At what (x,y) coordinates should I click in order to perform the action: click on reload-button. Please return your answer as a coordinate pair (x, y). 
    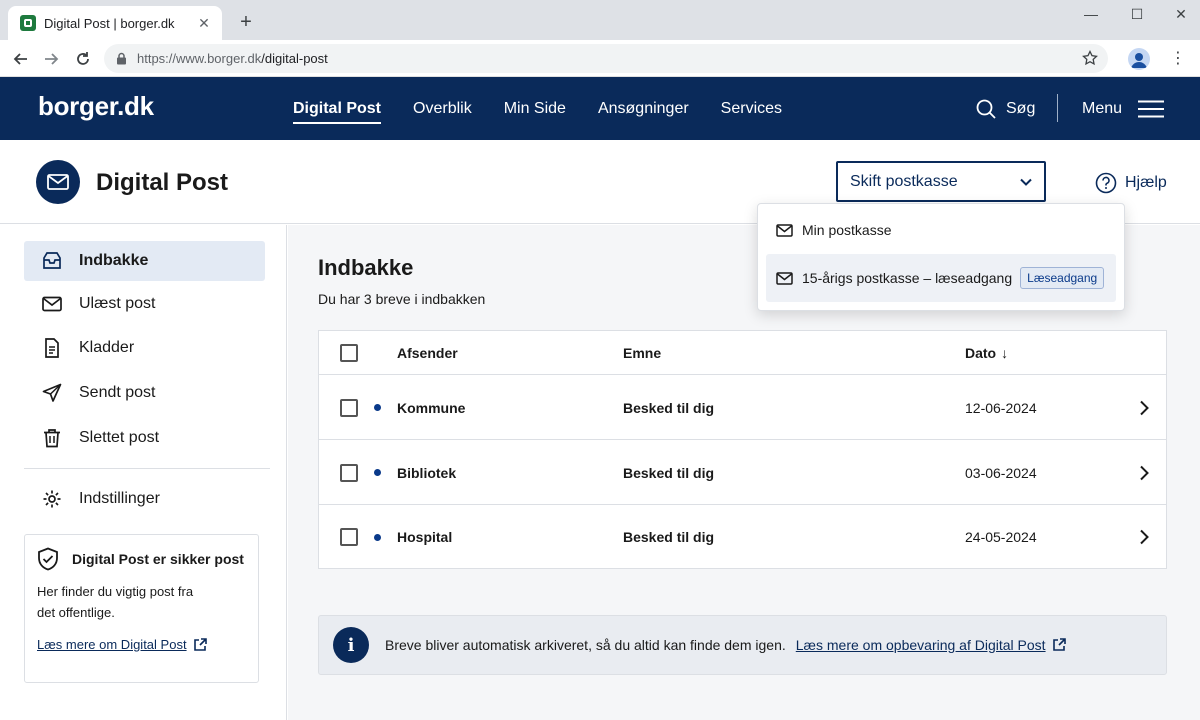
    Looking at the image, I should click on (83, 59).